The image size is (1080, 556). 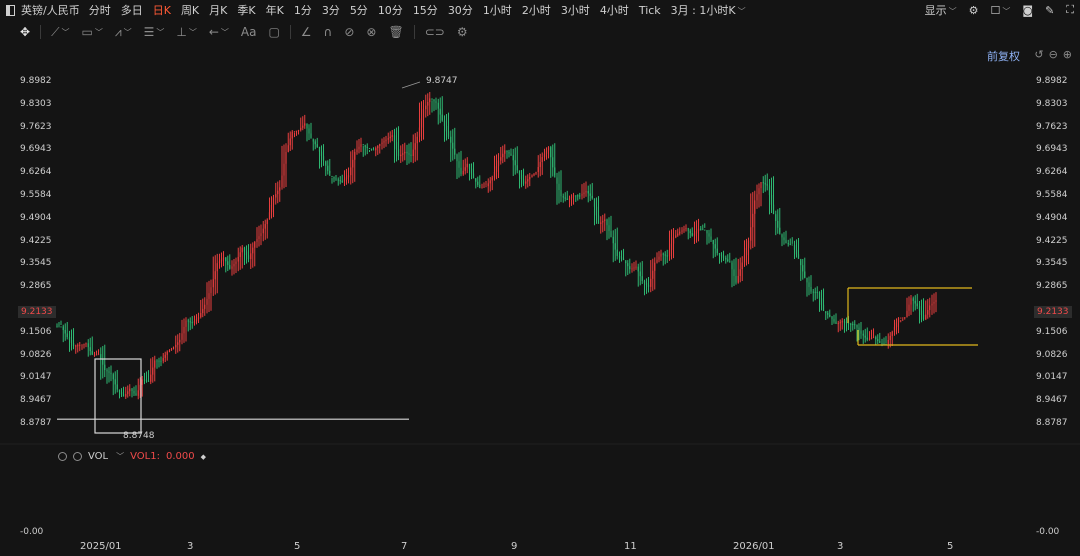 I want to click on text-tool-icon: Aa, so click(x=249, y=32).